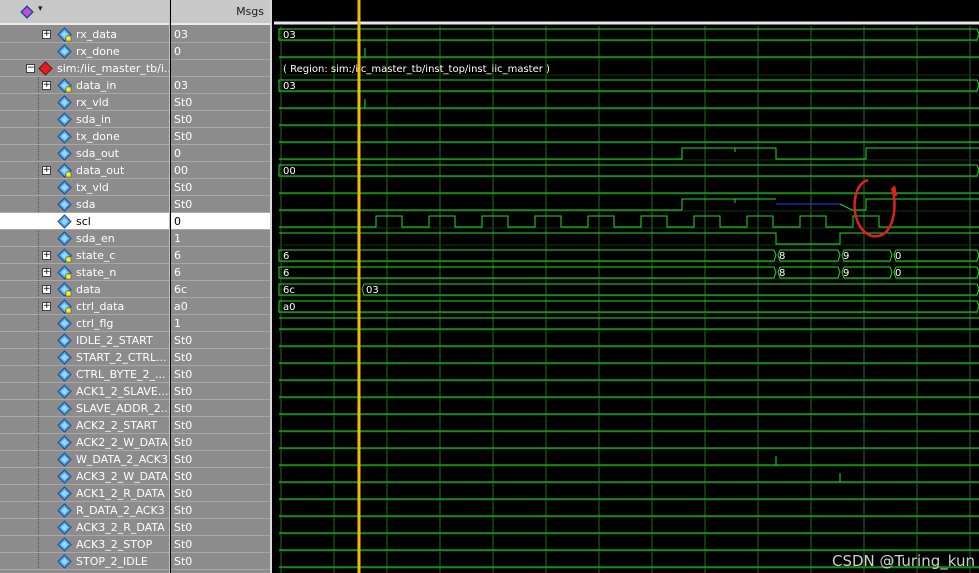 The height and width of the screenshot is (573, 979). I want to click on signal-row: R_DATA_2_ACK3, so click(84, 510).